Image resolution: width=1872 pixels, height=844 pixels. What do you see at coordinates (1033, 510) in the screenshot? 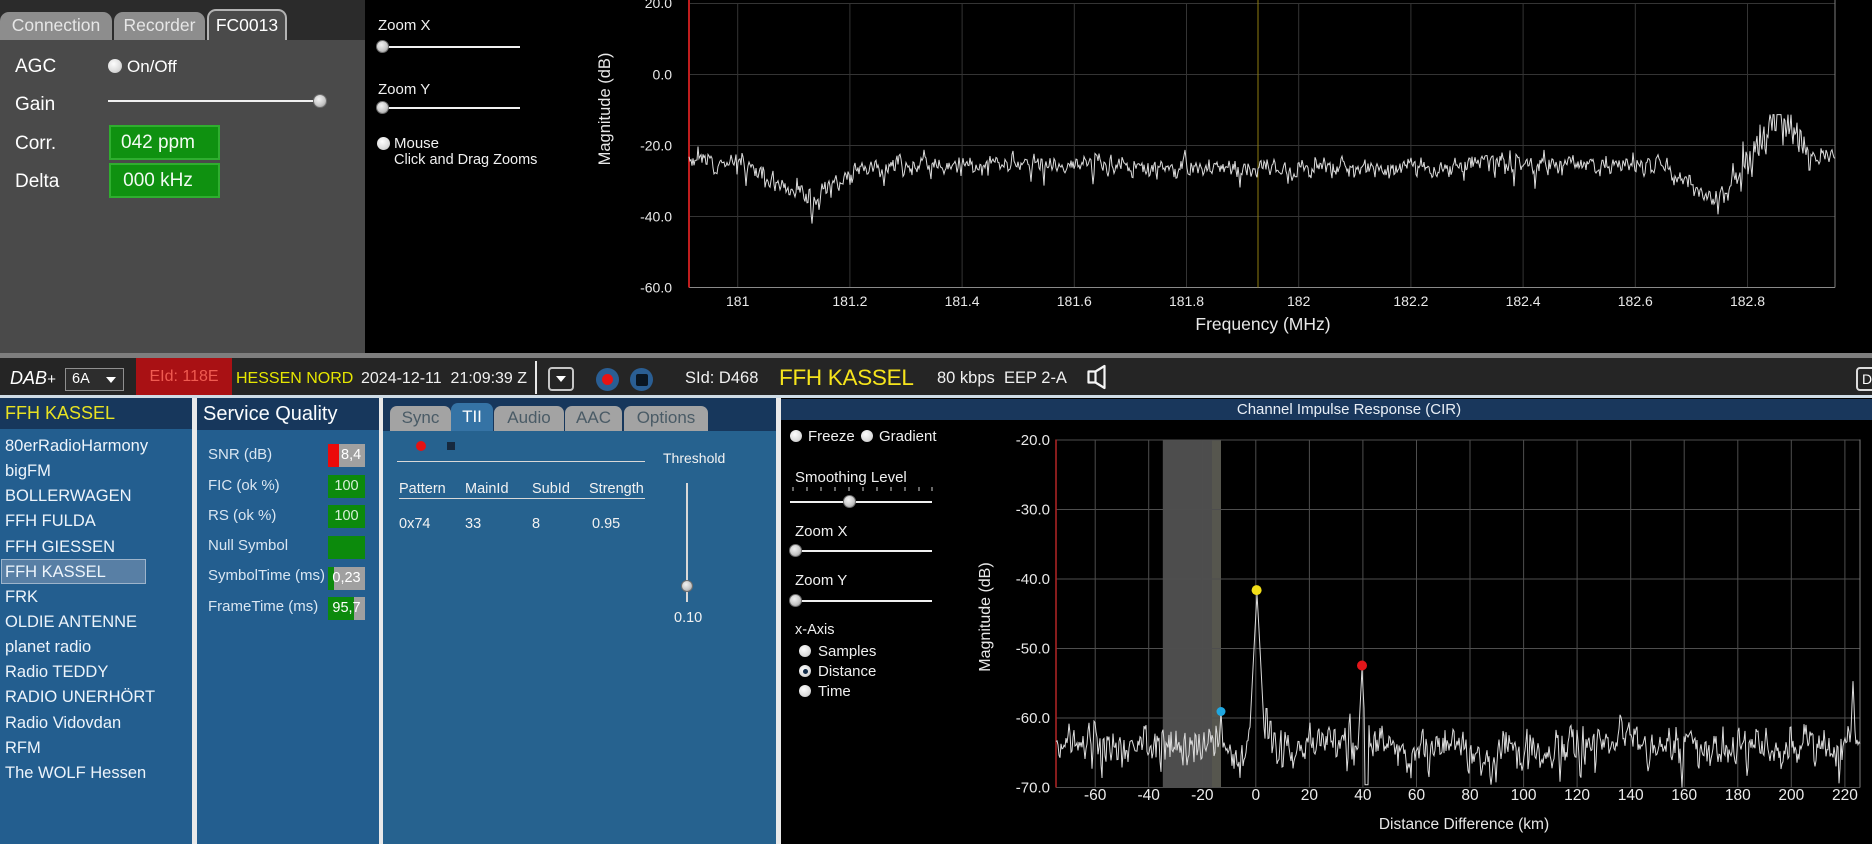
I see `svg-text: -30.0` at bounding box center [1033, 510].